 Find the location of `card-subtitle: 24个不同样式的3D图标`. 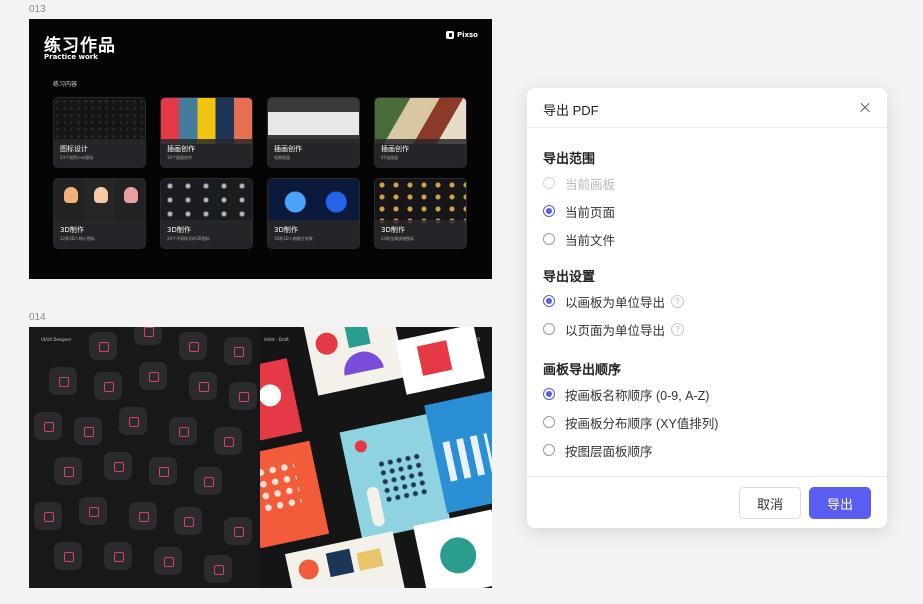

card-subtitle: 24个不同样式的3D图标 is located at coordinates (188, 238).